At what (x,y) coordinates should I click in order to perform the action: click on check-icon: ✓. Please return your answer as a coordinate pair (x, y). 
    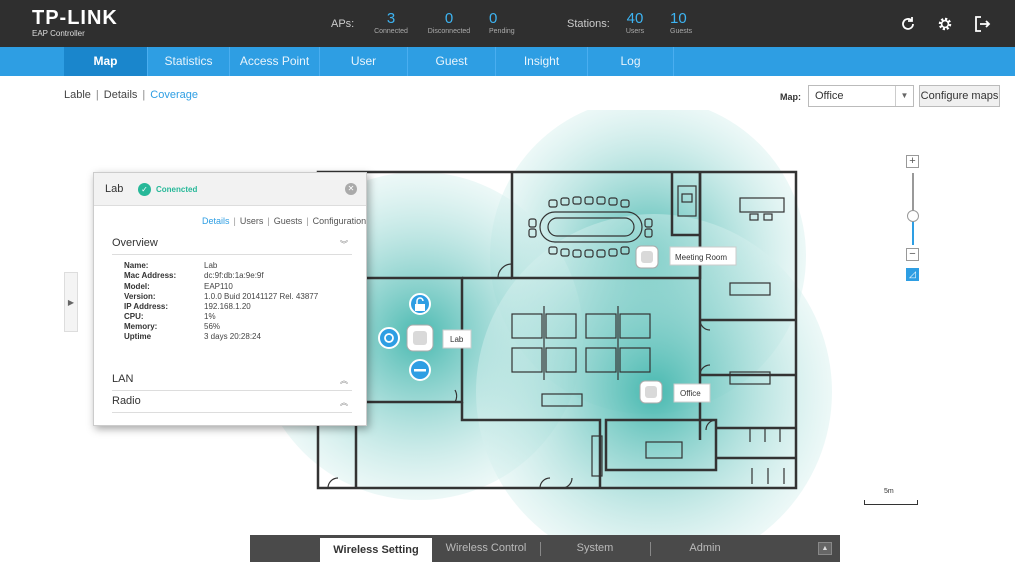
    Looking at the image, I should click on (144, 189).